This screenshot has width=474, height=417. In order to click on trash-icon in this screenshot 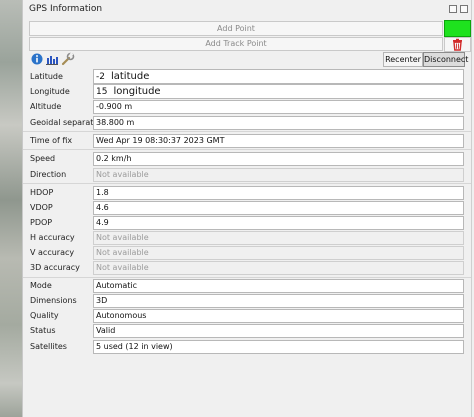, I will do `click(457, 44)`.